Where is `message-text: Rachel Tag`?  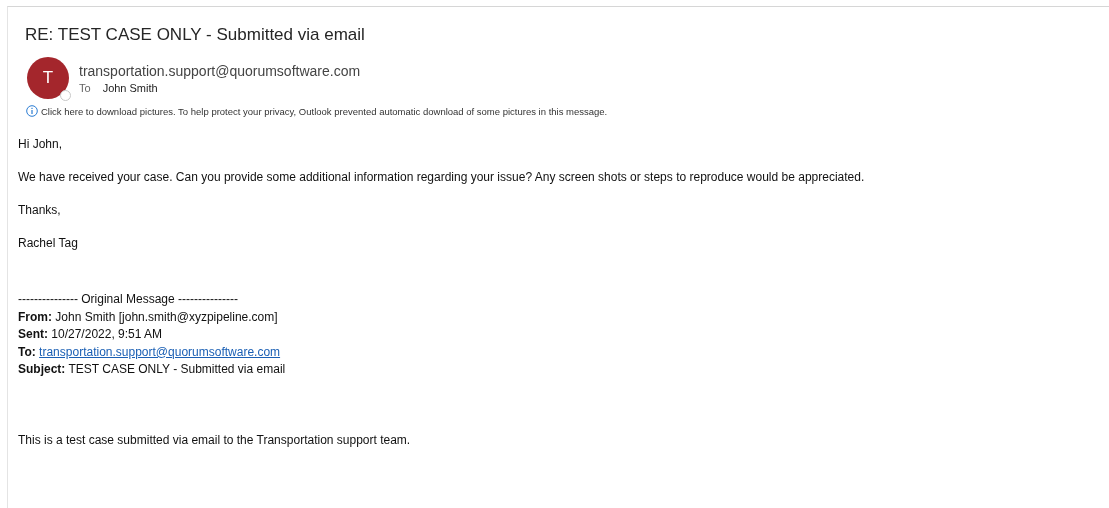 message-text: Rachel Tag is located at coordinates (48, 243).